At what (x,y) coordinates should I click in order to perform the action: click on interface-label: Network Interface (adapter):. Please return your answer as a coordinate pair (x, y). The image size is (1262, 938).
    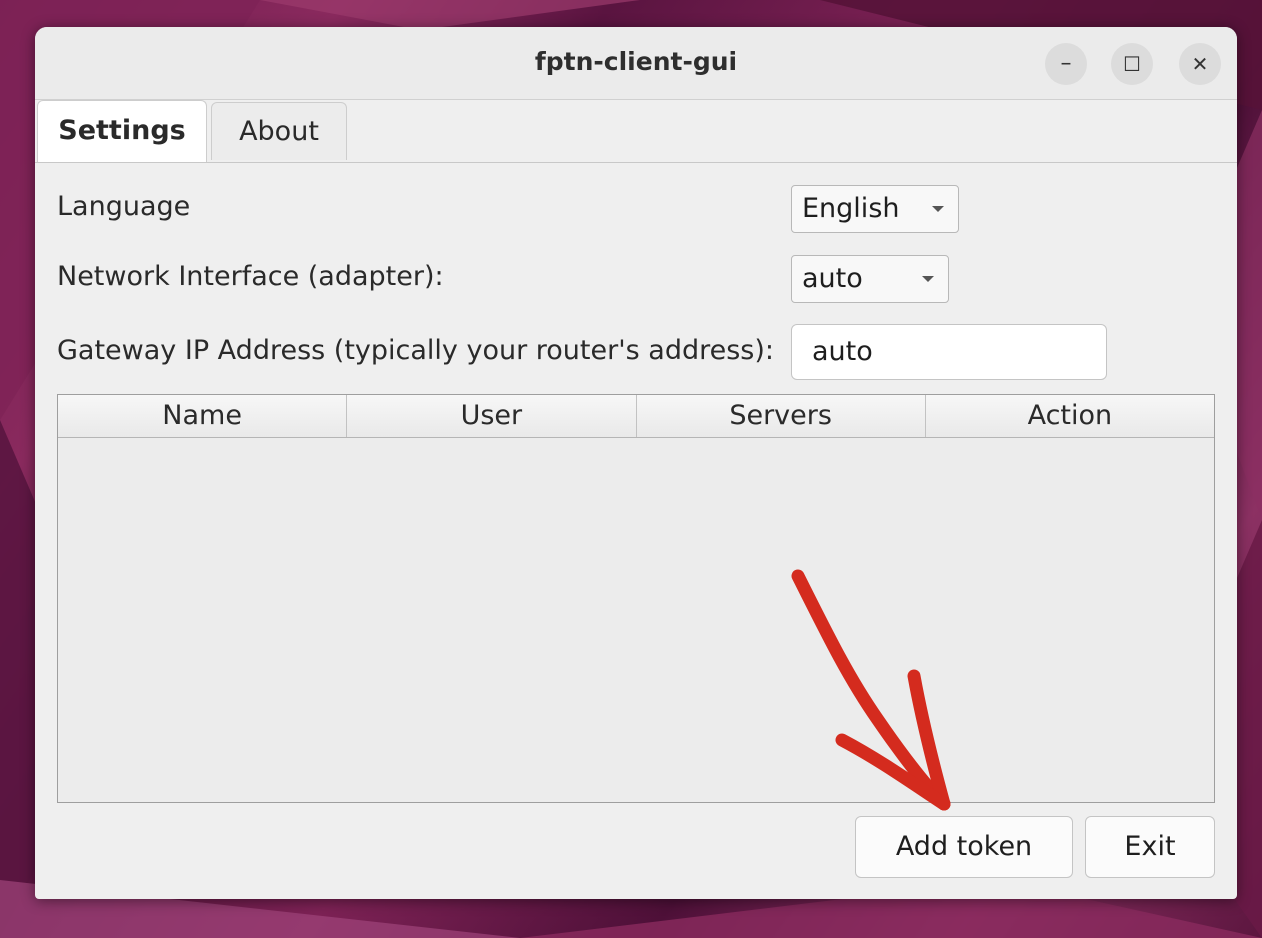
    Looking at the image, I should click on (250, 276).